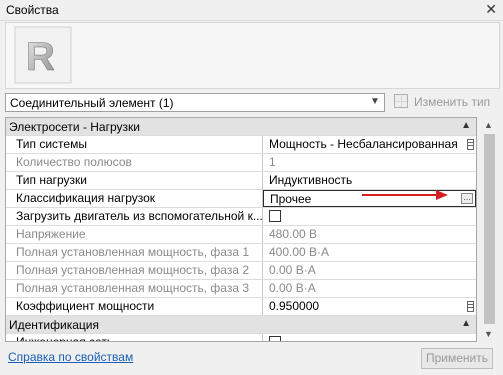  Describe the element at coordinates (363, 144) in the screenshot. I see `property-value-text: Мощность - Несбалансированная` at that location.